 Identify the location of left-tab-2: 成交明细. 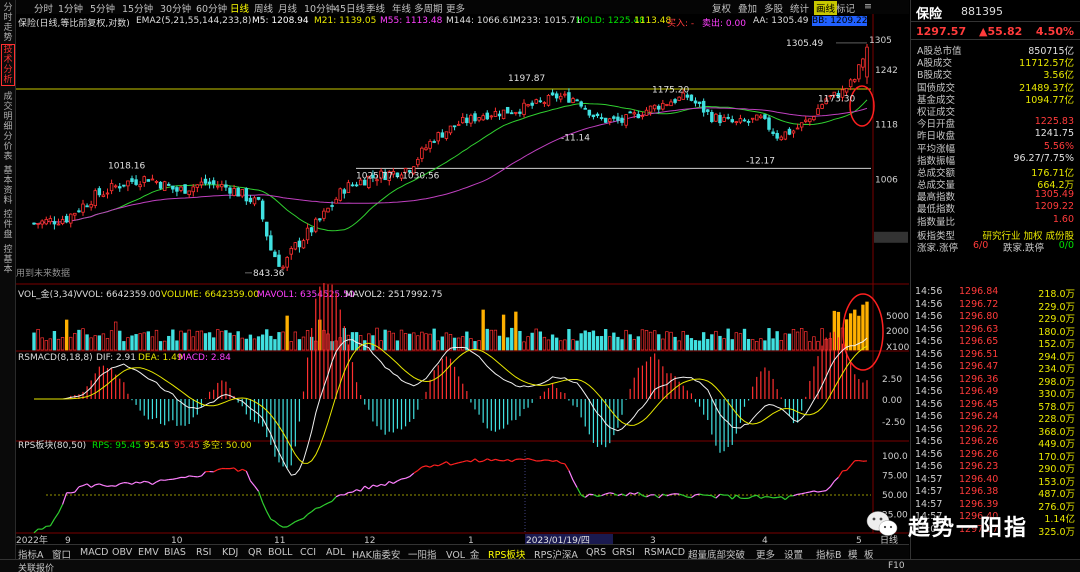
(8, 112).